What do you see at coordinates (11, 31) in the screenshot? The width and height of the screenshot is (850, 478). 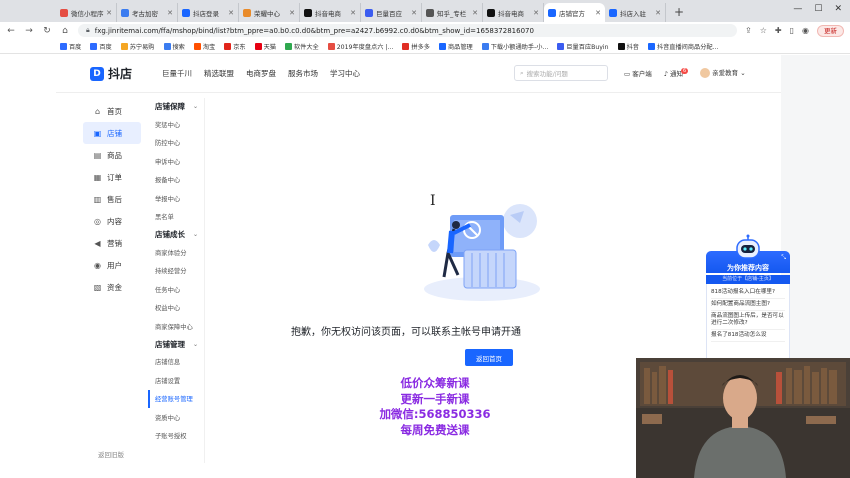 I see `back-icon: ←` at bounding box center [11, 31].